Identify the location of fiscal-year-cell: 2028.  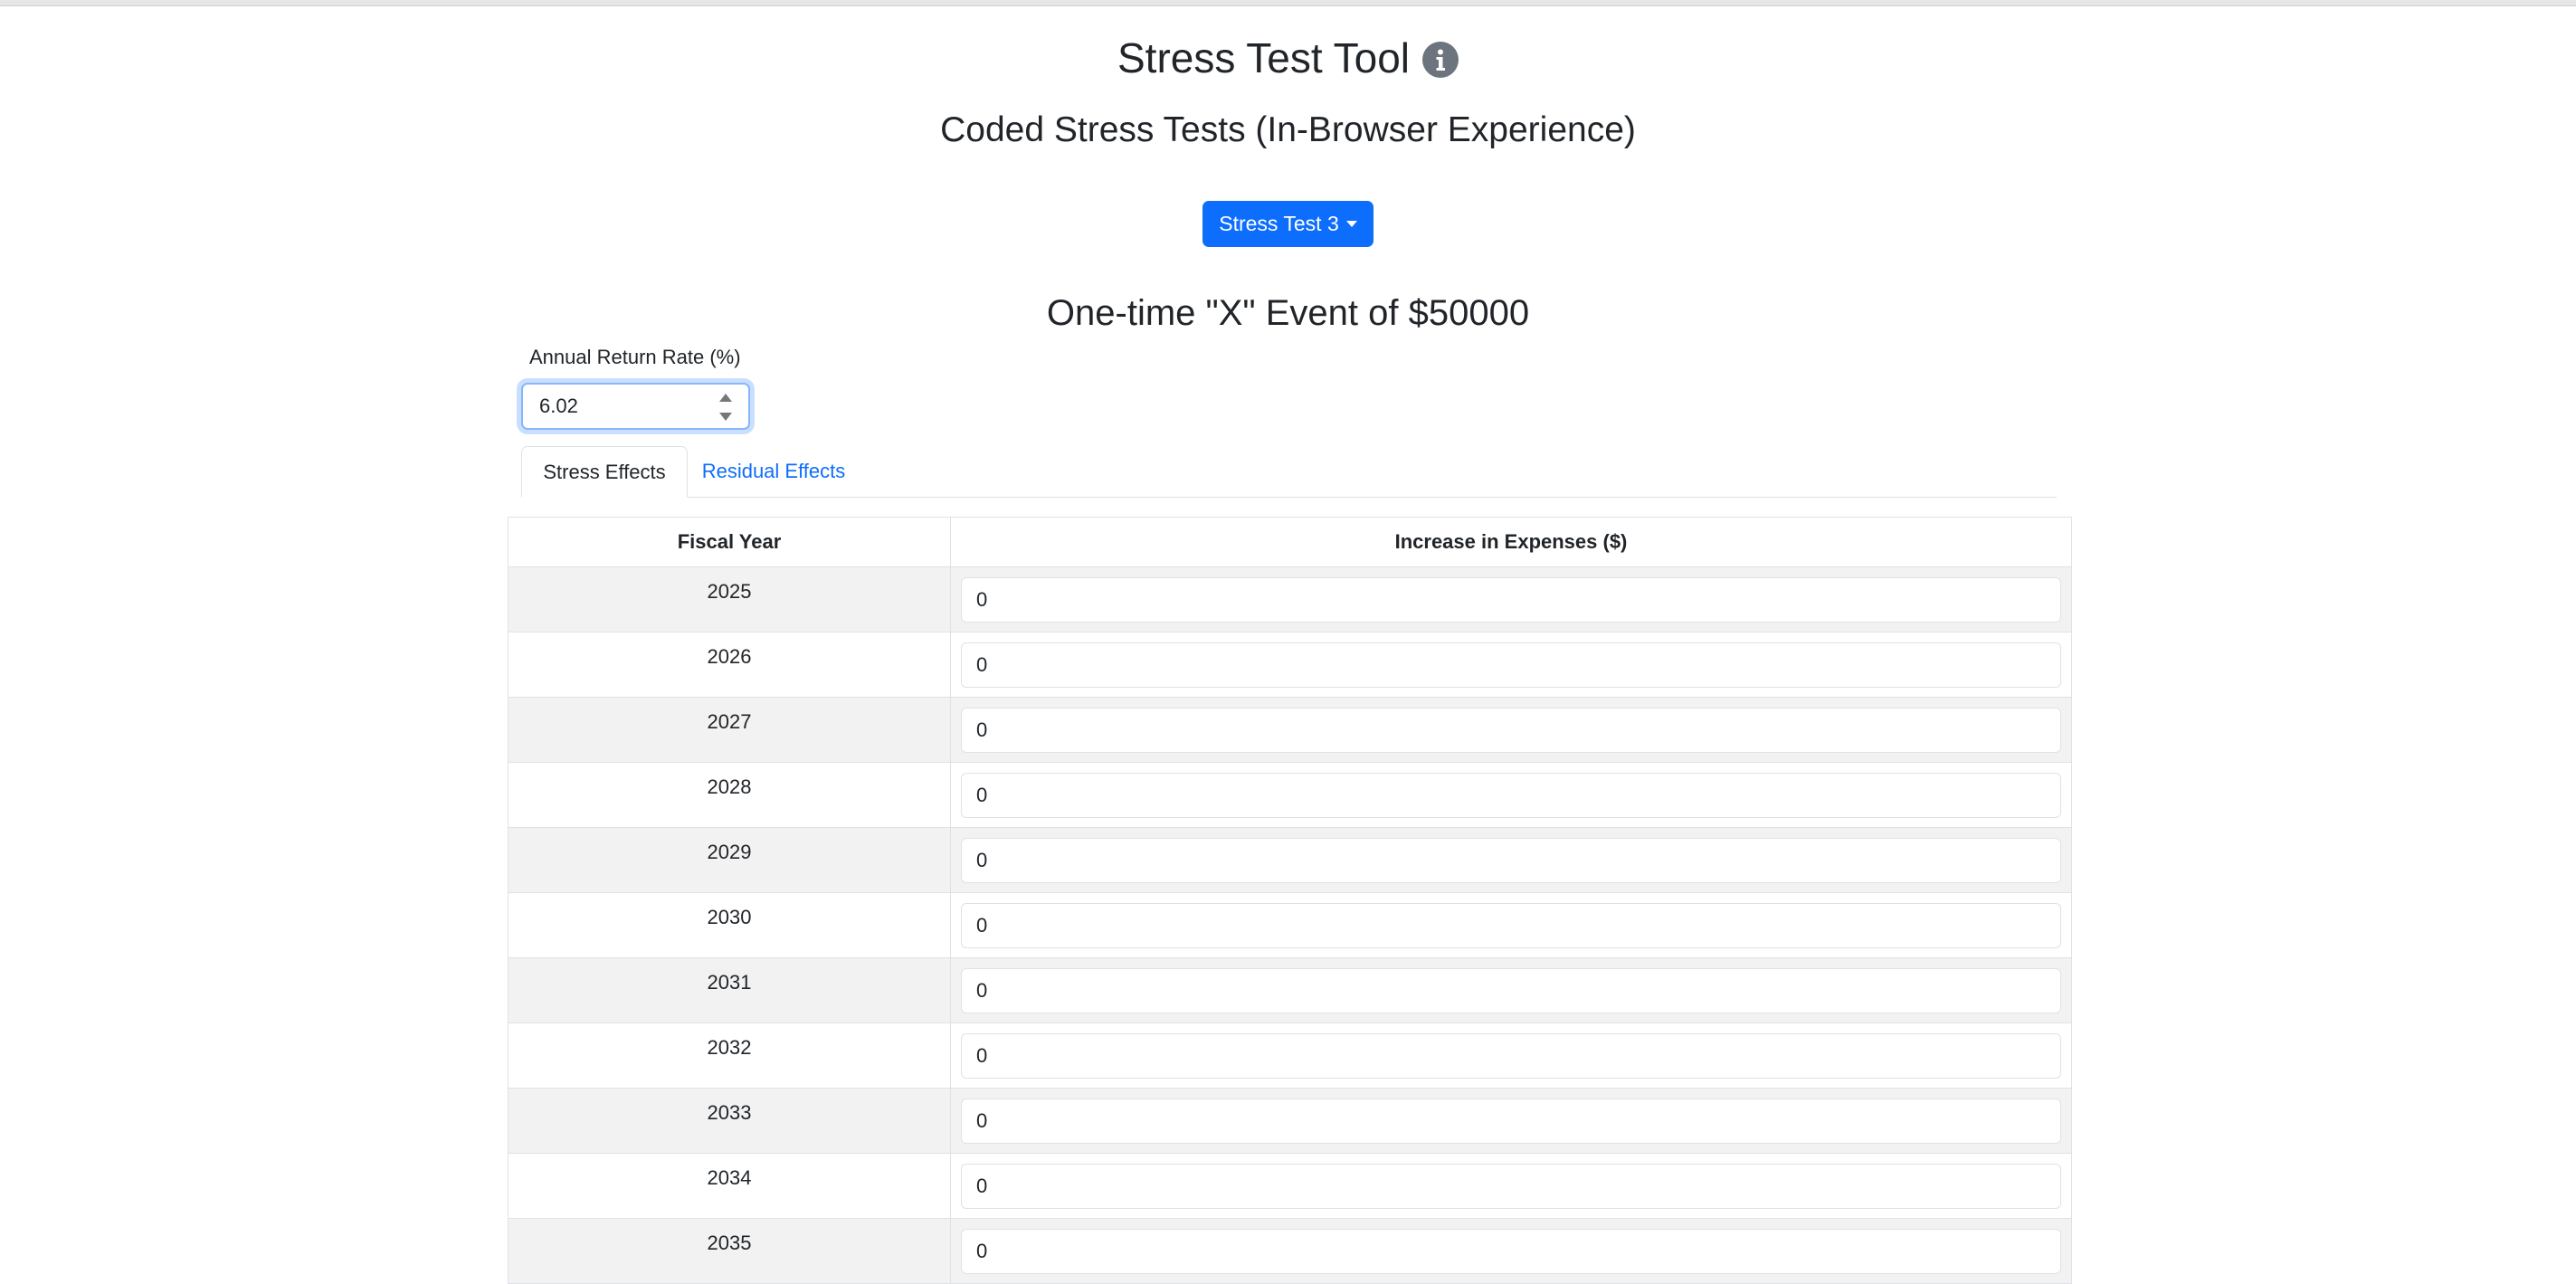
(730, 795).